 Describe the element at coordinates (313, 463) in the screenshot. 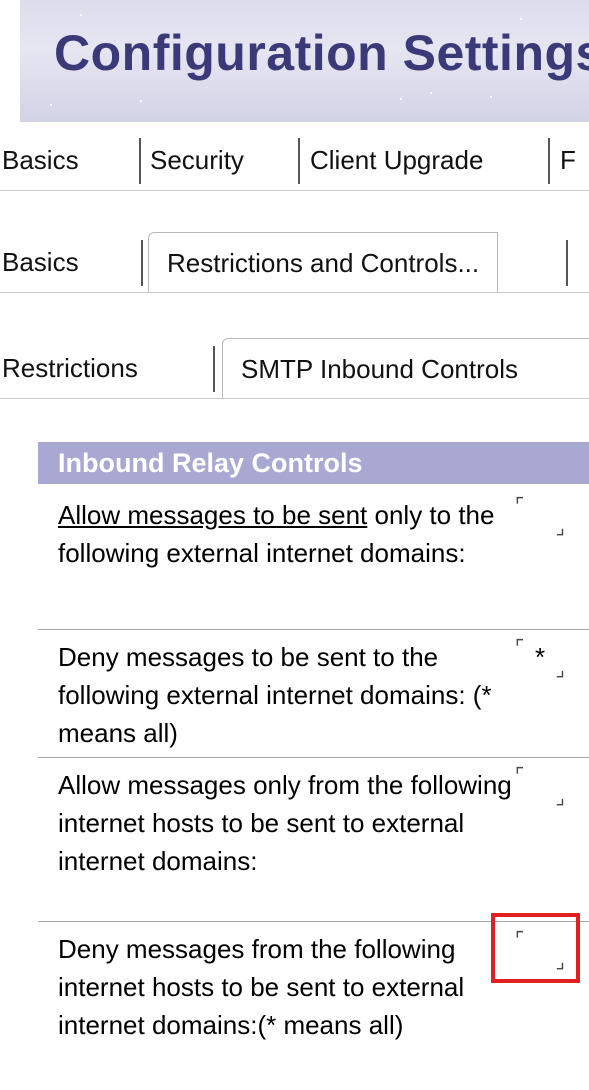

I see `section-header-inbound-relay: Inbound Relay Controls` at that location.